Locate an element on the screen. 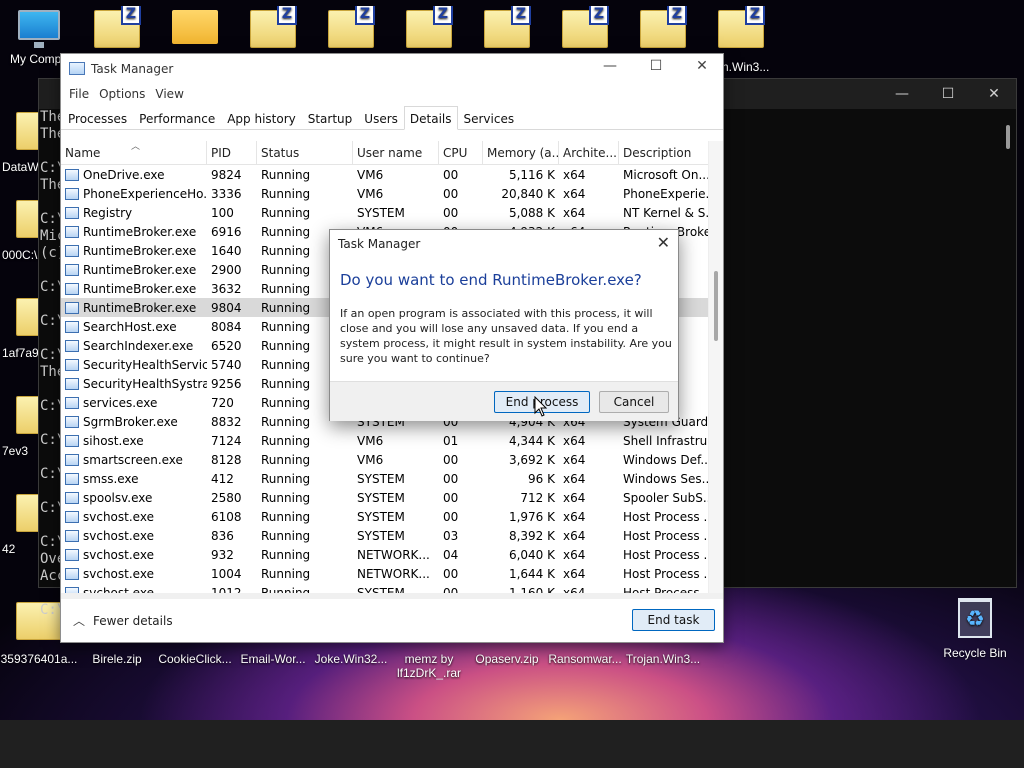 The image size is (1024, 768). console-close-button: ✕ is located at coordinates (994, 94).